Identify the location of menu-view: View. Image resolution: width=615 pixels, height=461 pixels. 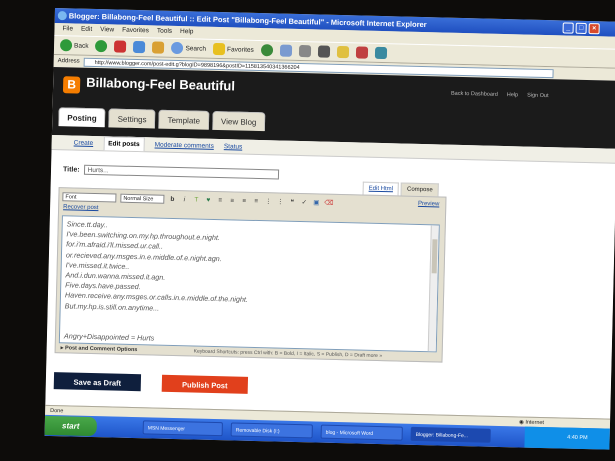
(107, 30).